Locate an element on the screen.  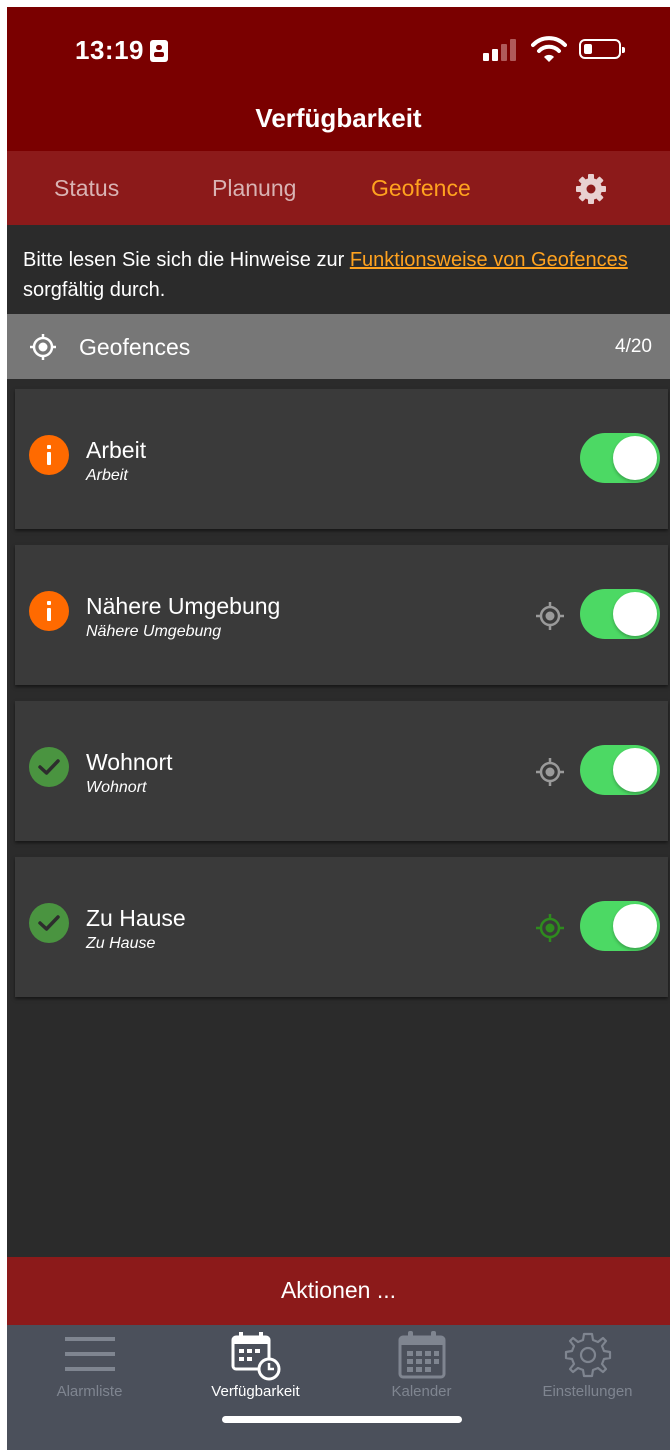
section-title: Geofences is located at coordinates (135, 347).